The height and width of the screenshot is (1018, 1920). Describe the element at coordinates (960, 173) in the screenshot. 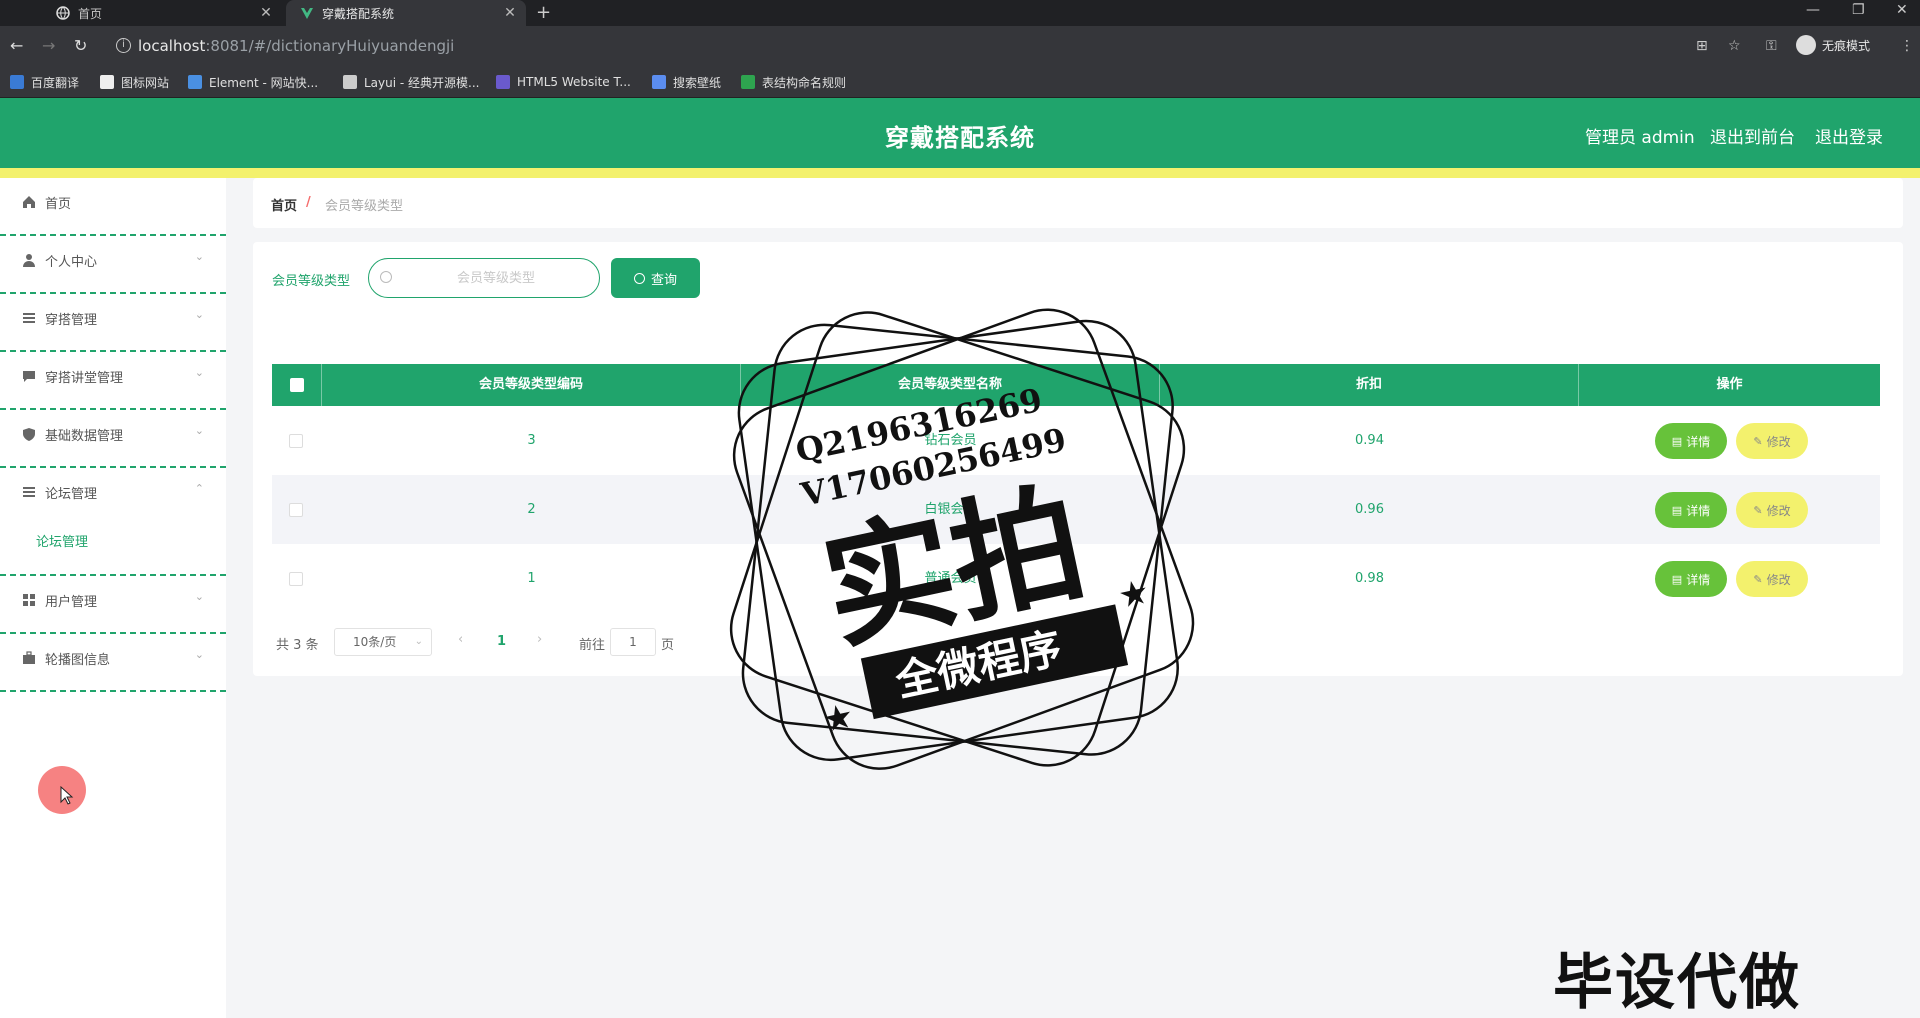

I see `header-accent-stripe` at that location.